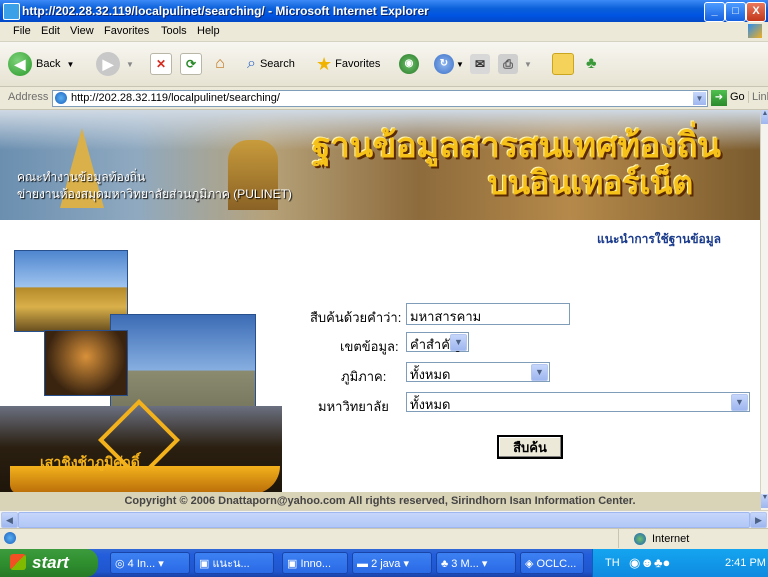  I want to click on scope-select: คำสำคัญ ▼, so click(437, 342).